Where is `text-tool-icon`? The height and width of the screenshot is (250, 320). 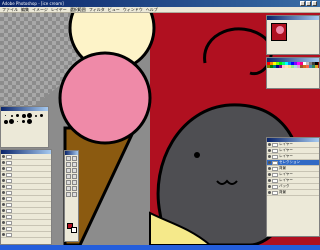
text-tool-icon is located at coordinates (68, 188).